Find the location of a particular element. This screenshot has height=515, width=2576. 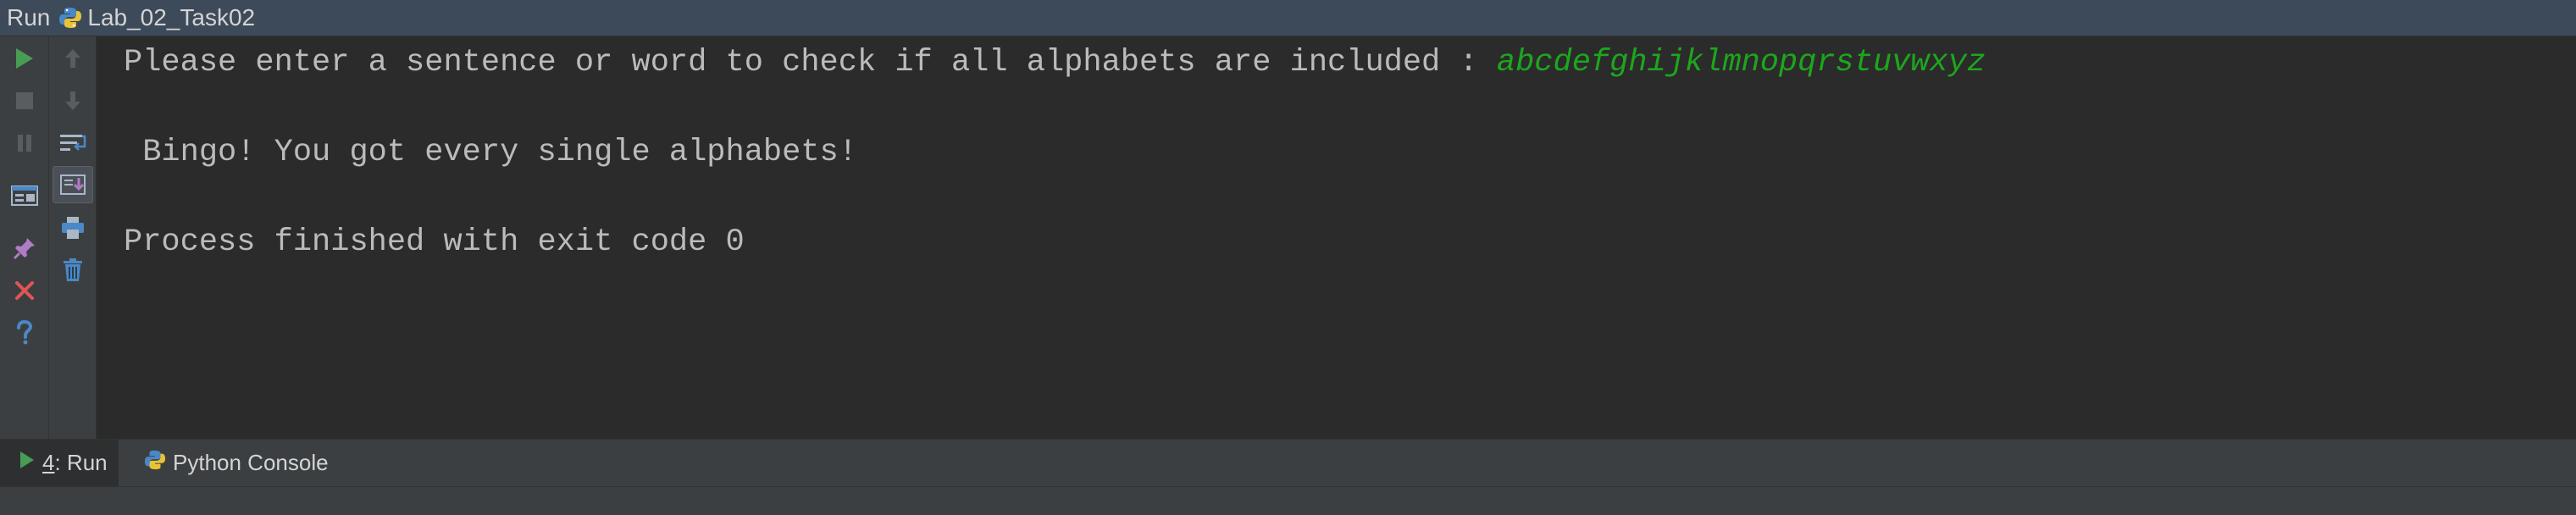

layout-icon is located at coordinates (24, 196).